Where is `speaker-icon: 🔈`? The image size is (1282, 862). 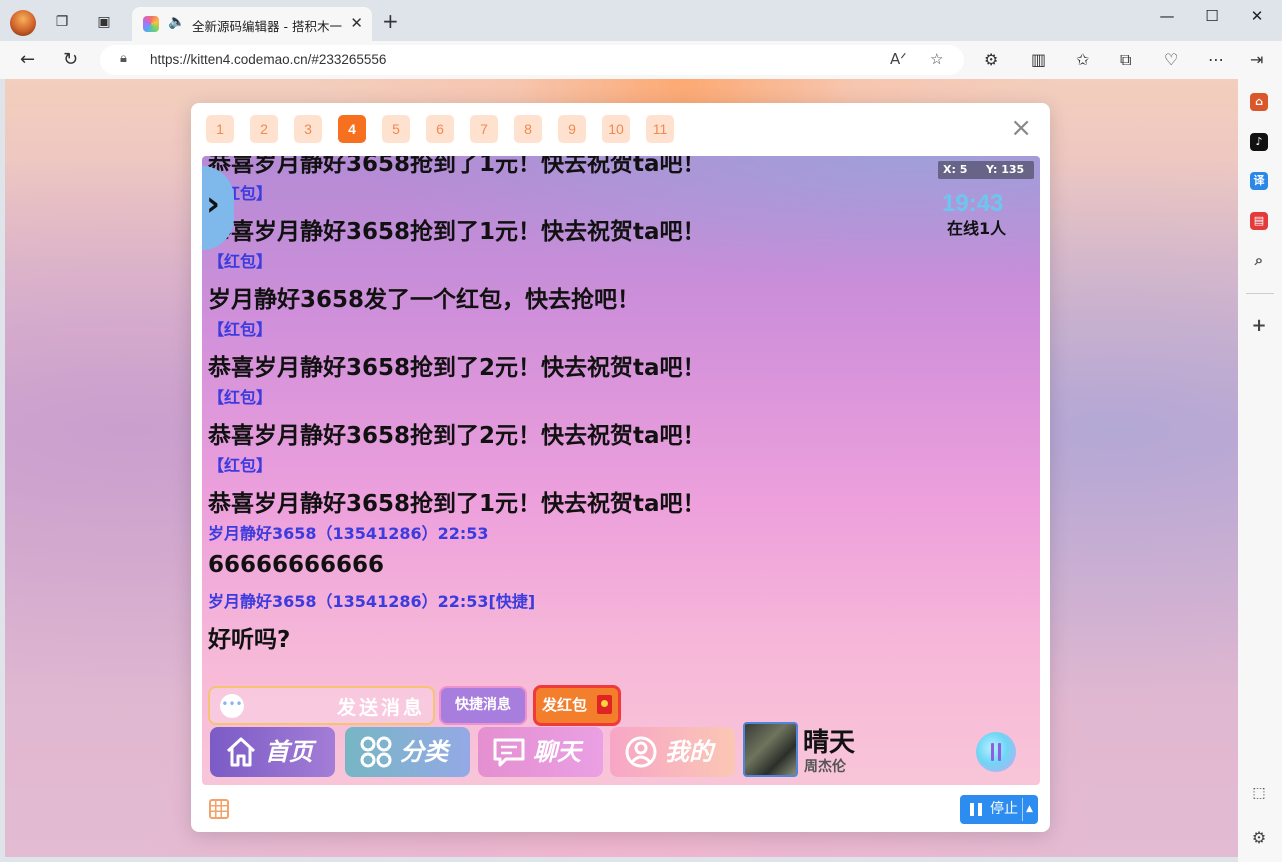 speaker-icon: 🔈 is located at coordinates (176, 22).